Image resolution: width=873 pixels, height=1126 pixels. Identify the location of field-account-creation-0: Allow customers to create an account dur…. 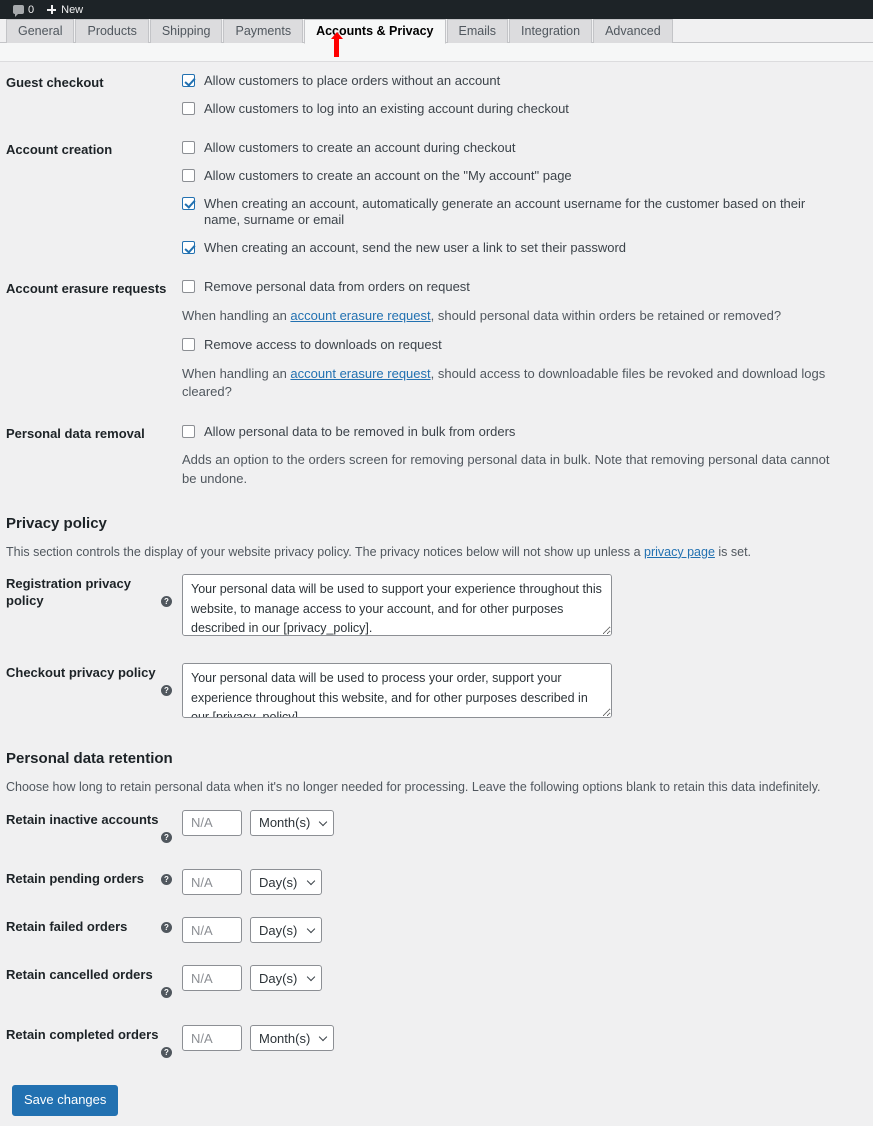
(512, 148).